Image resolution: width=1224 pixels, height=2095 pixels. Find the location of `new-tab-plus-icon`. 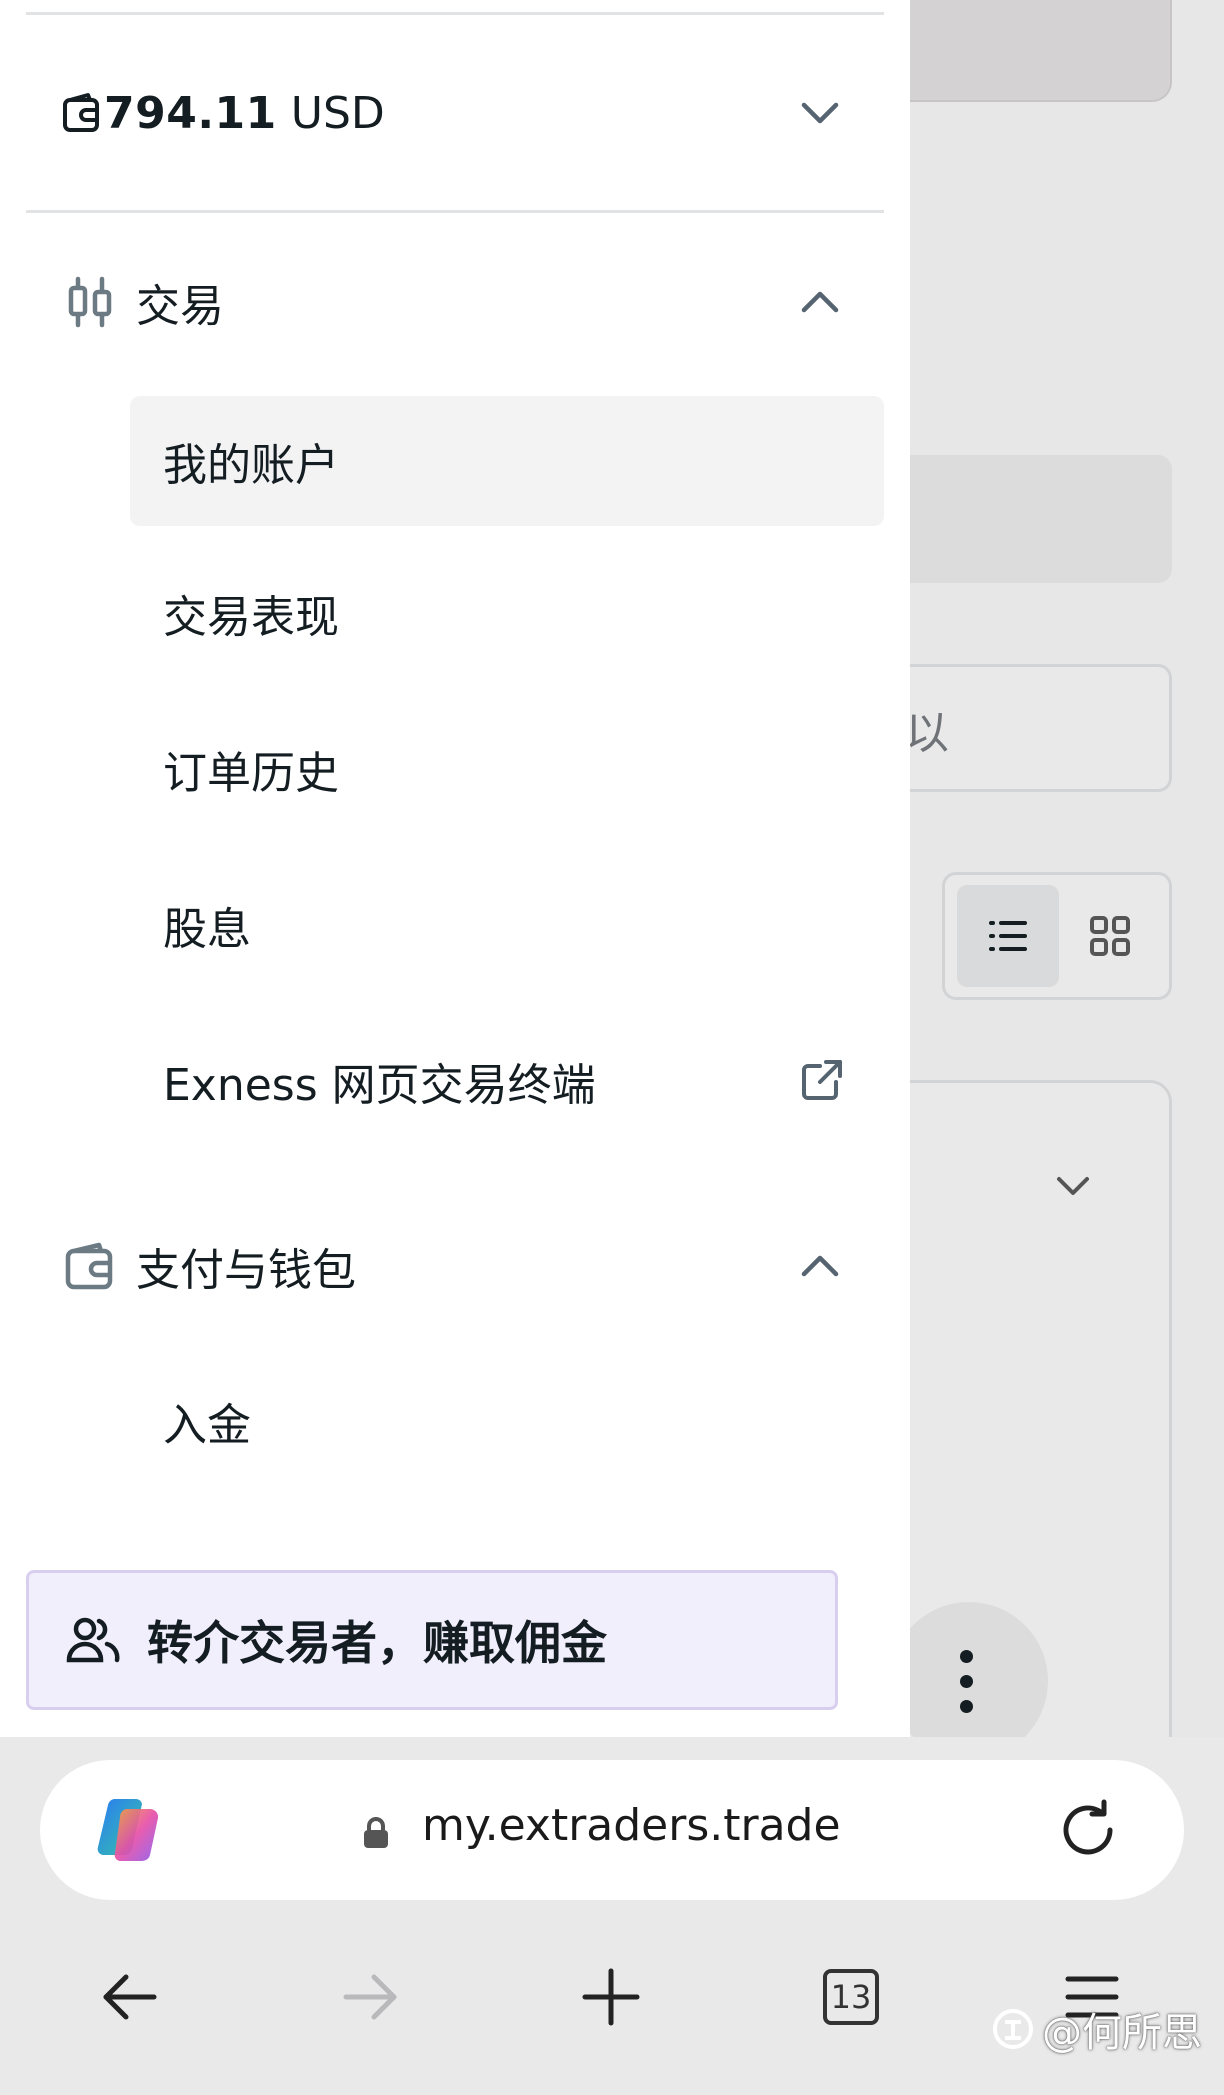

new-tab-plus-icon is located at coordinates (611, 1997).